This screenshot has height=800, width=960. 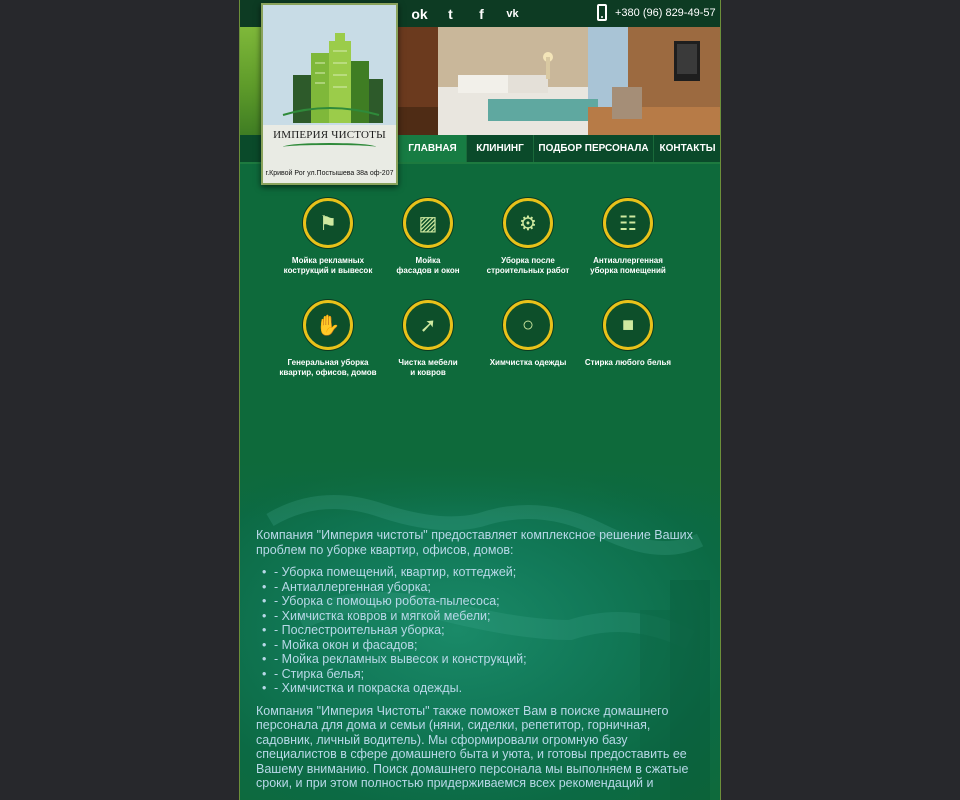 I want to click on bubbles-icon: ○, so click(x=528, y=325).